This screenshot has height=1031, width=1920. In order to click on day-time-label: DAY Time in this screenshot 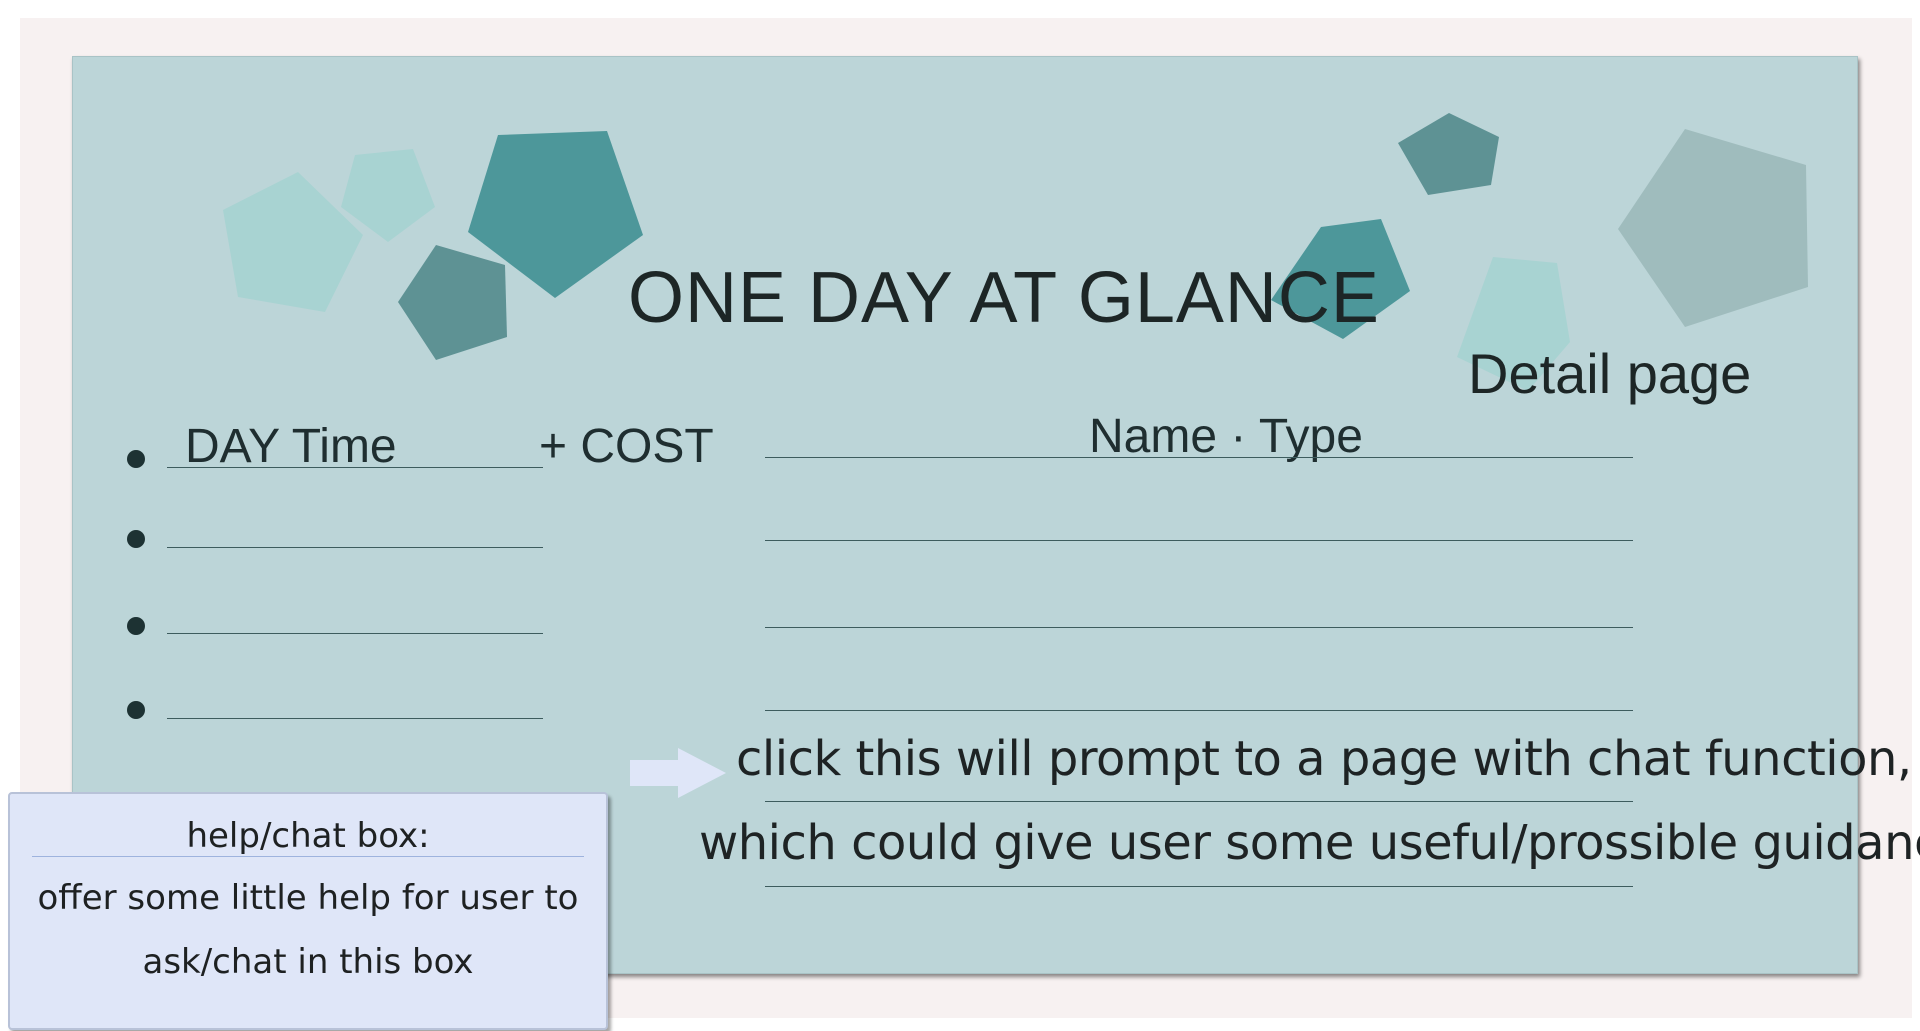, I will do `click(291, 446)`.